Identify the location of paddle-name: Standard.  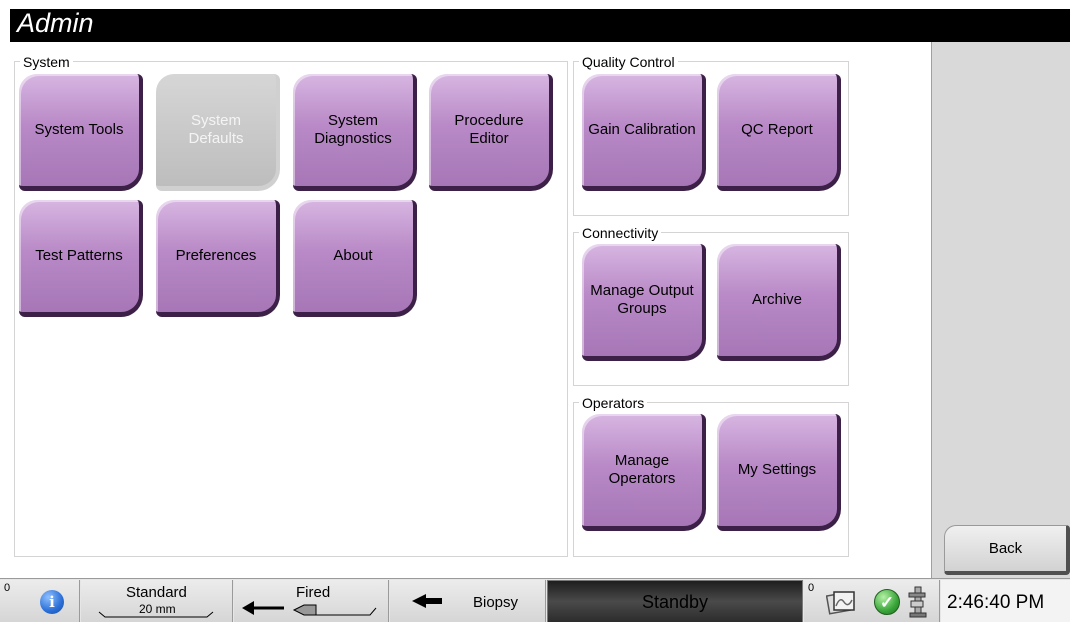
(156, 592).